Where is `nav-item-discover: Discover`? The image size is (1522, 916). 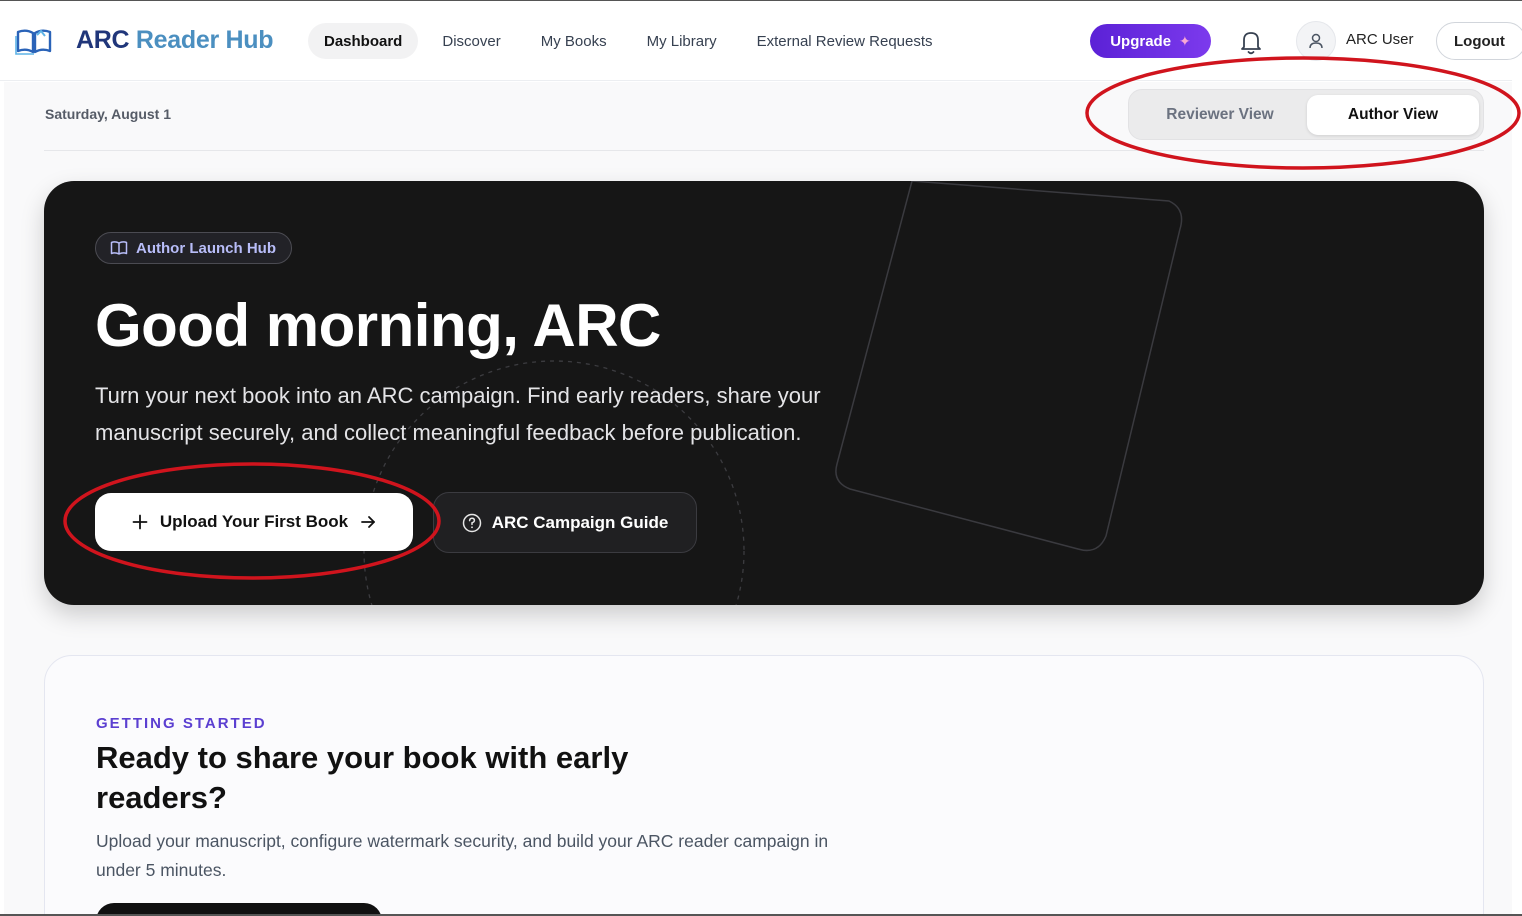
nav-item-discover: Discover is located at coordinates (471, 41).